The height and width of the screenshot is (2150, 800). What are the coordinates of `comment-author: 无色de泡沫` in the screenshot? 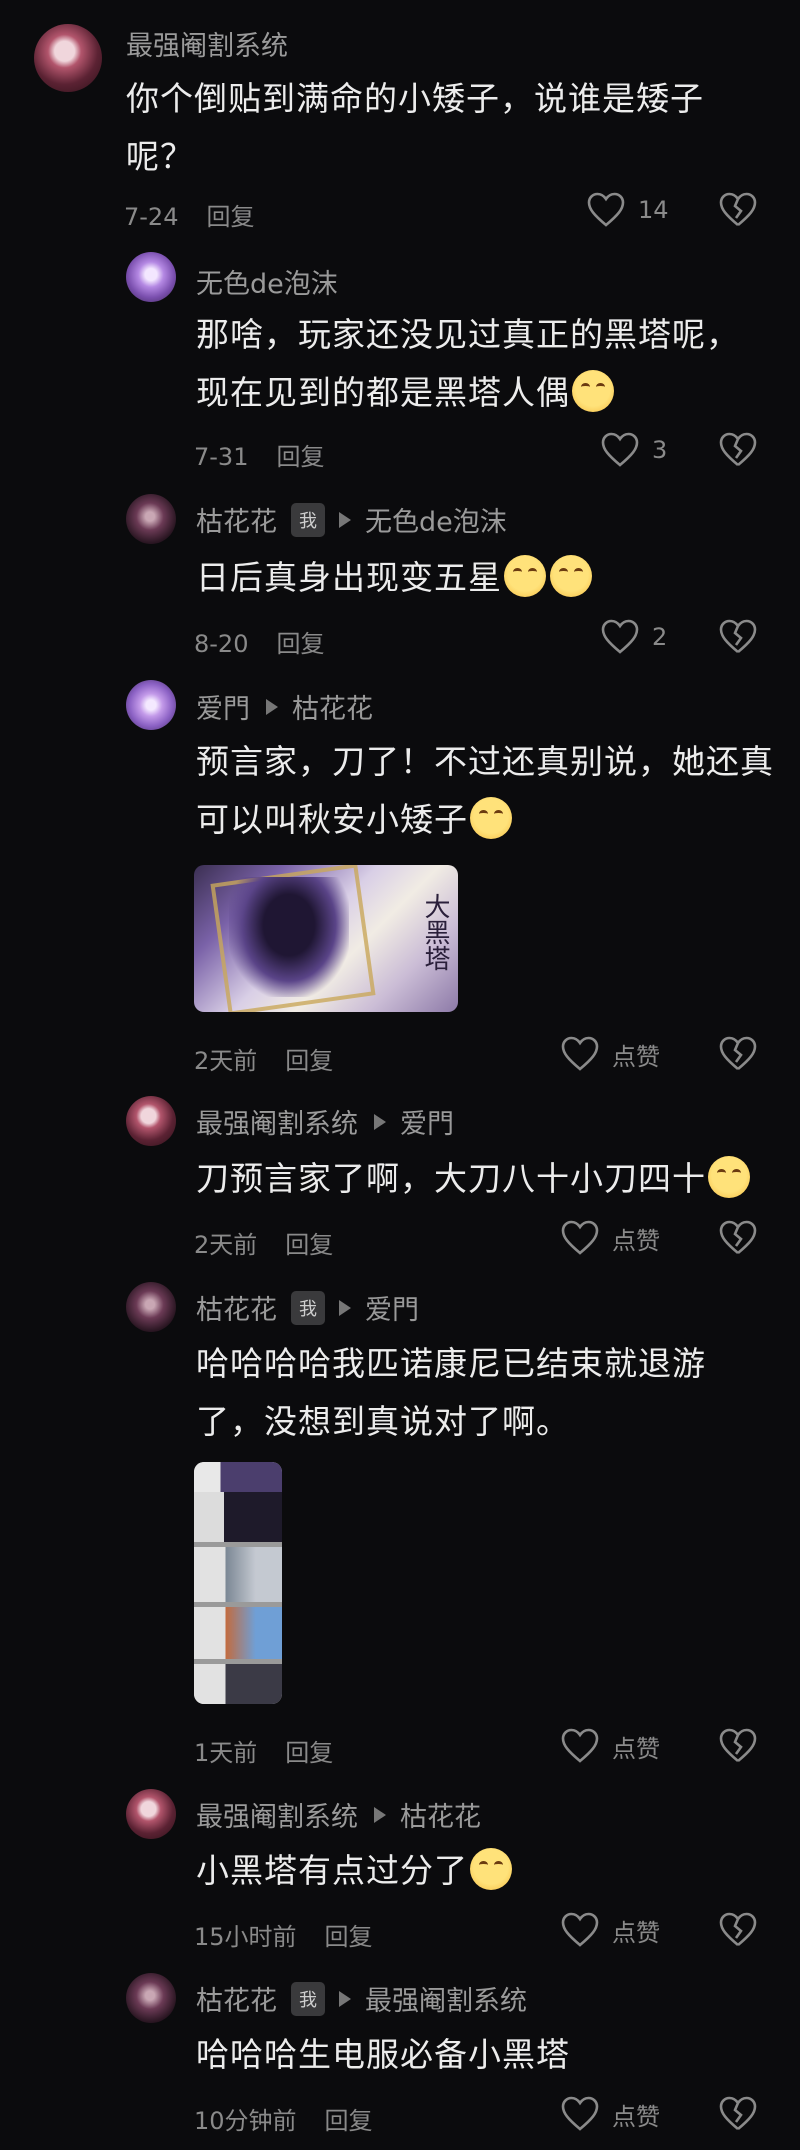 It's located at (267, 281).